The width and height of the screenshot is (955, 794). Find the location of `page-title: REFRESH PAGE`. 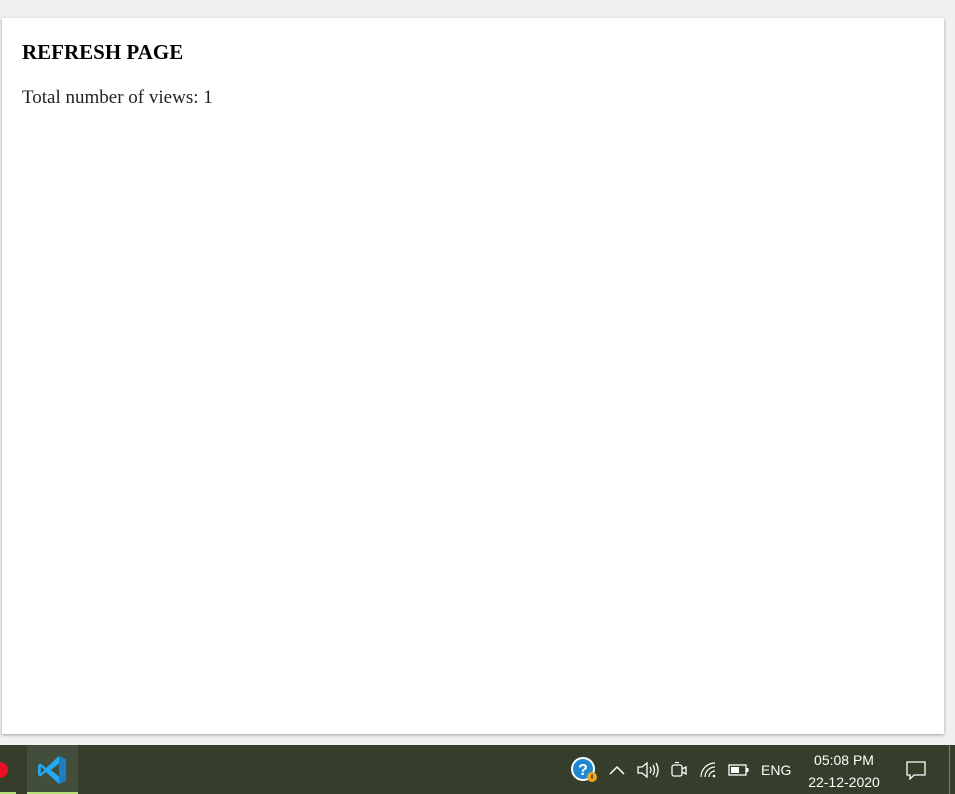

page-title: REFRESH PAGE is located at coordinates (103, 52).